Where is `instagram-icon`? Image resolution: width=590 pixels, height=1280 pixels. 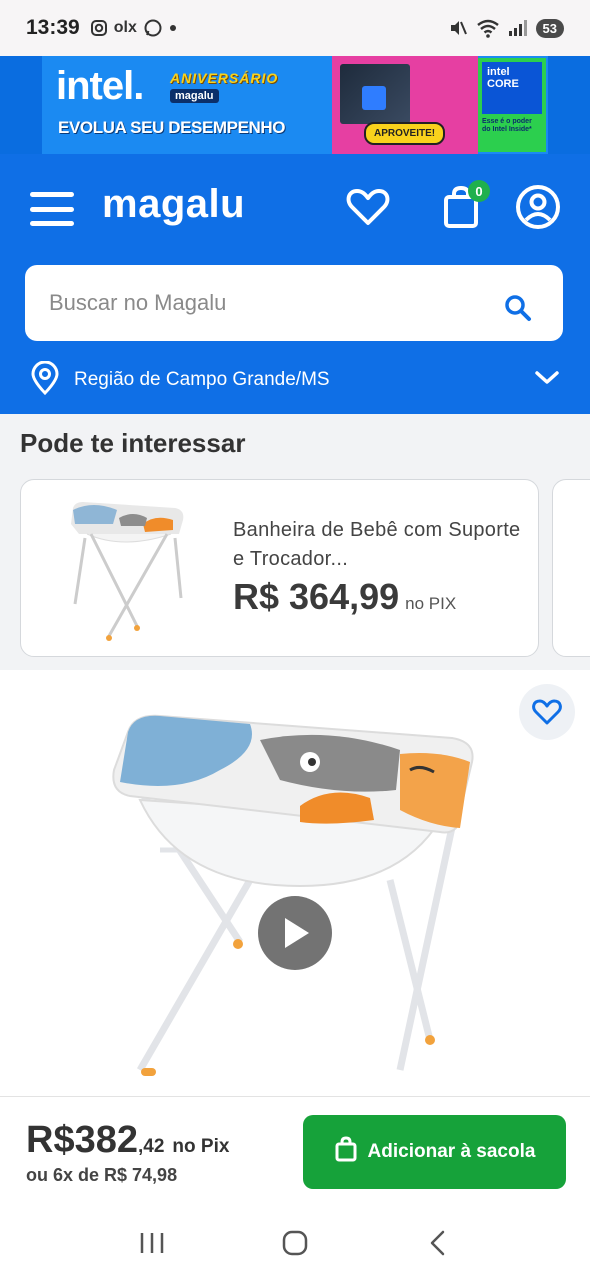 instagram-icon is located at coordinates (99, 28).